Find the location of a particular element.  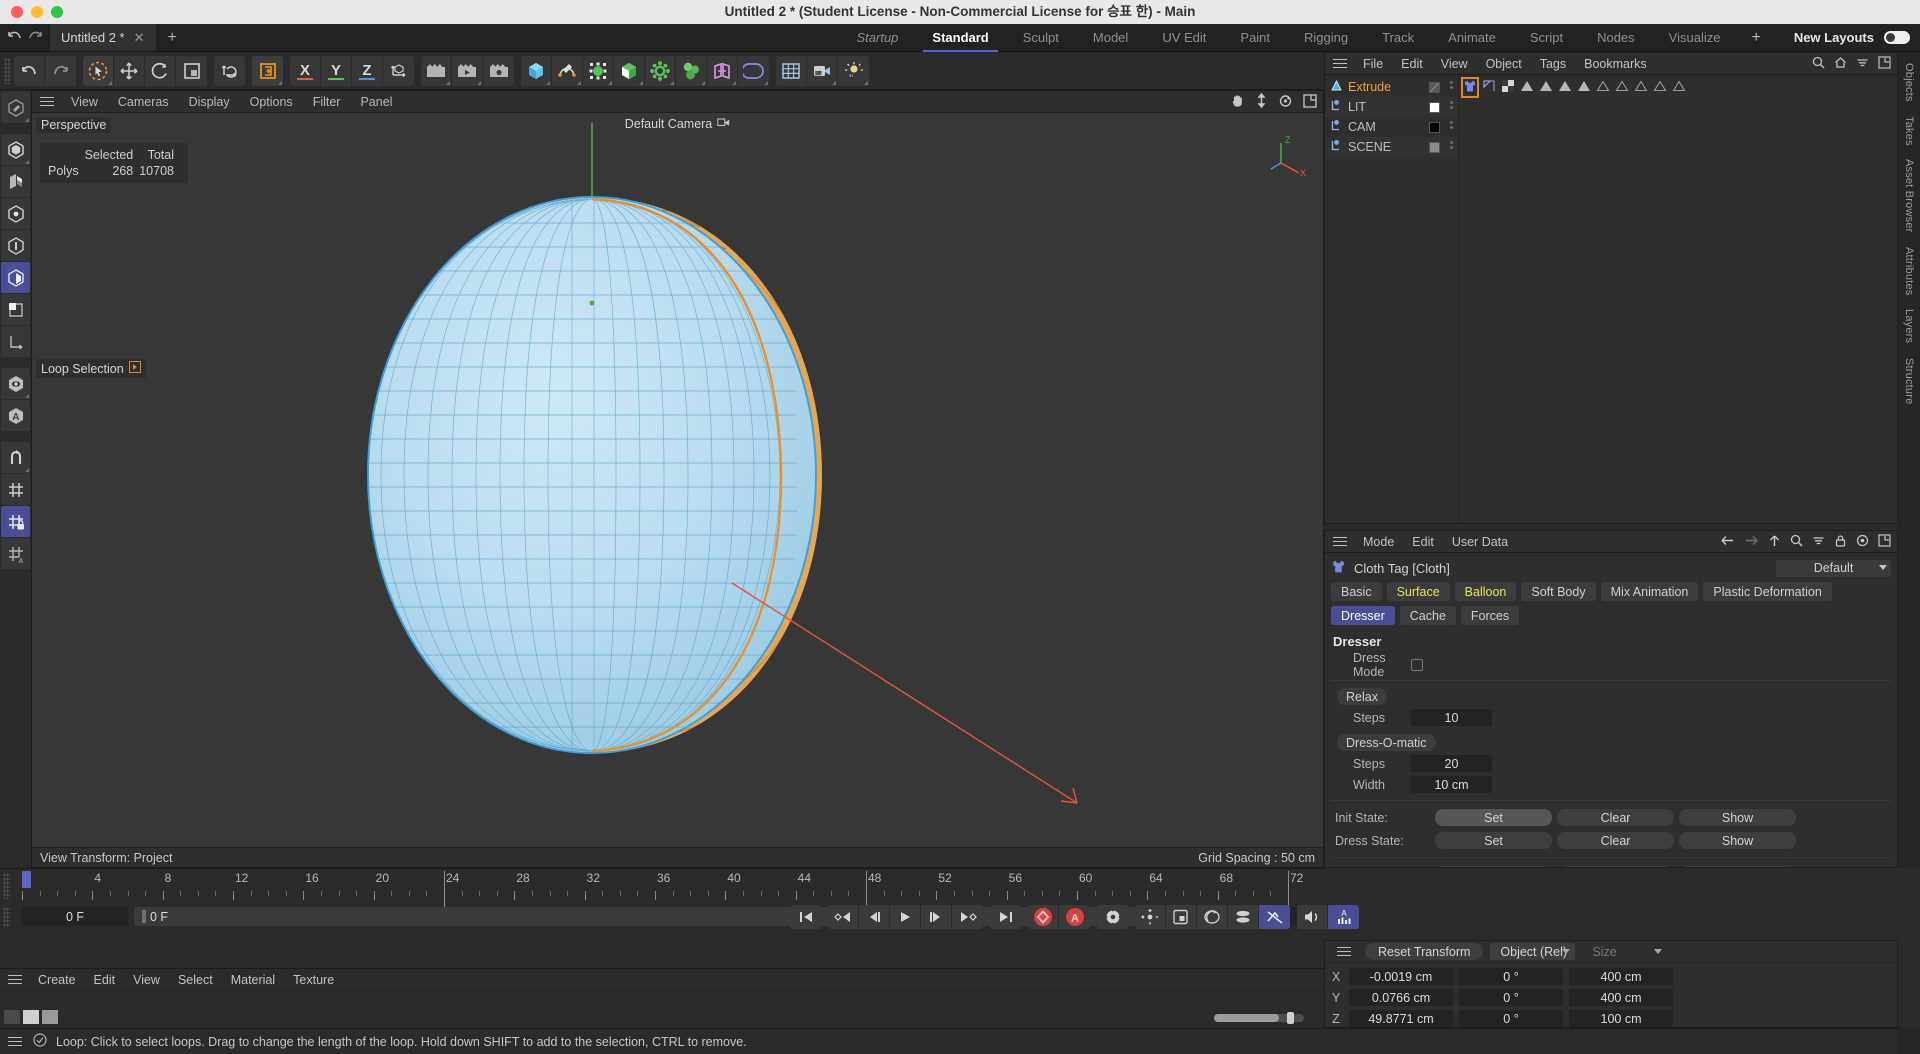

go-to-end-button is located at coordinates (1005, 917).